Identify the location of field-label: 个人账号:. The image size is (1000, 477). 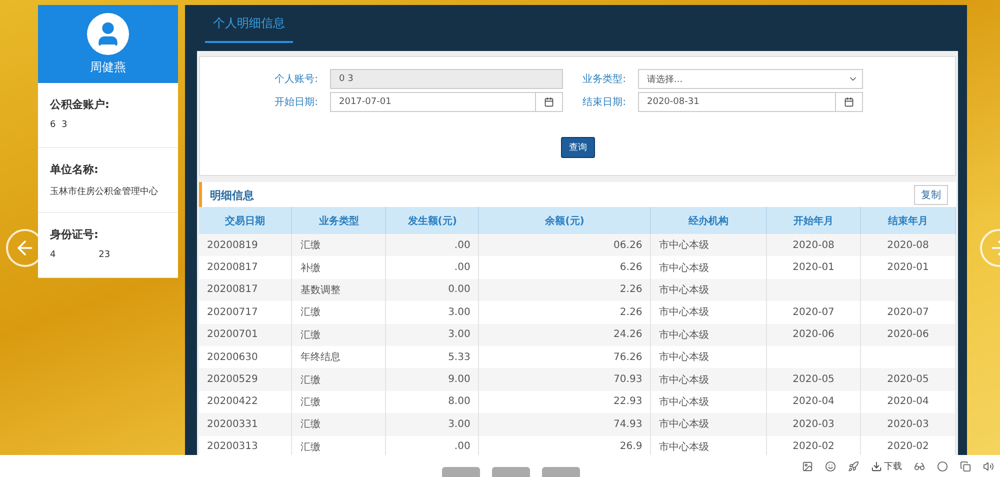
(296, 79).